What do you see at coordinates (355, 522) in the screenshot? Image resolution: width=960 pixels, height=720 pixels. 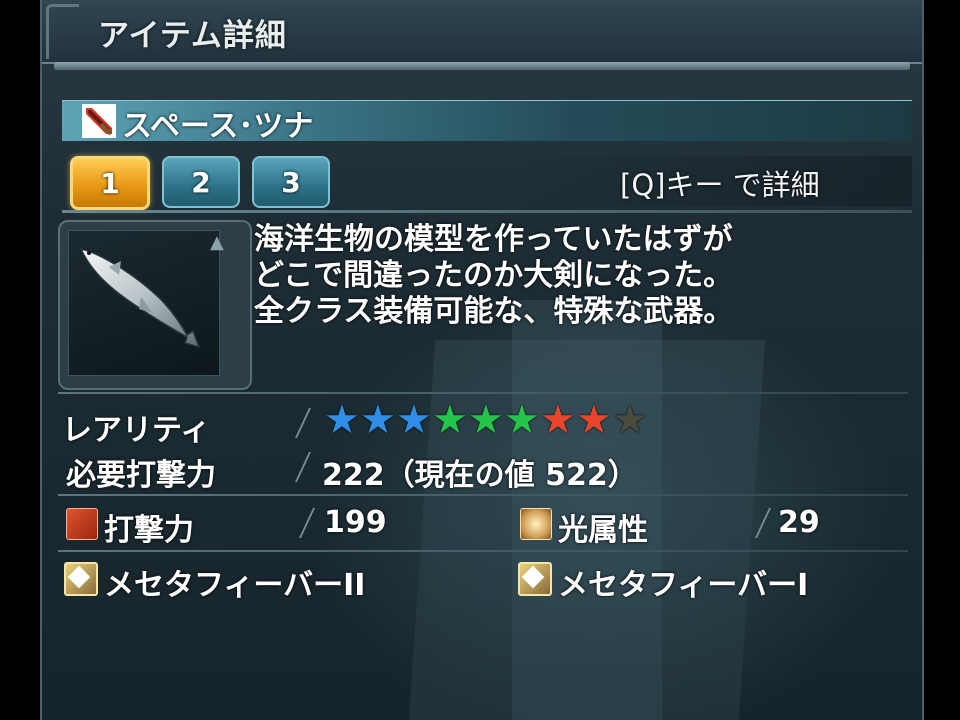 I see `attack-value: 199` at bounding box center [355, 522].